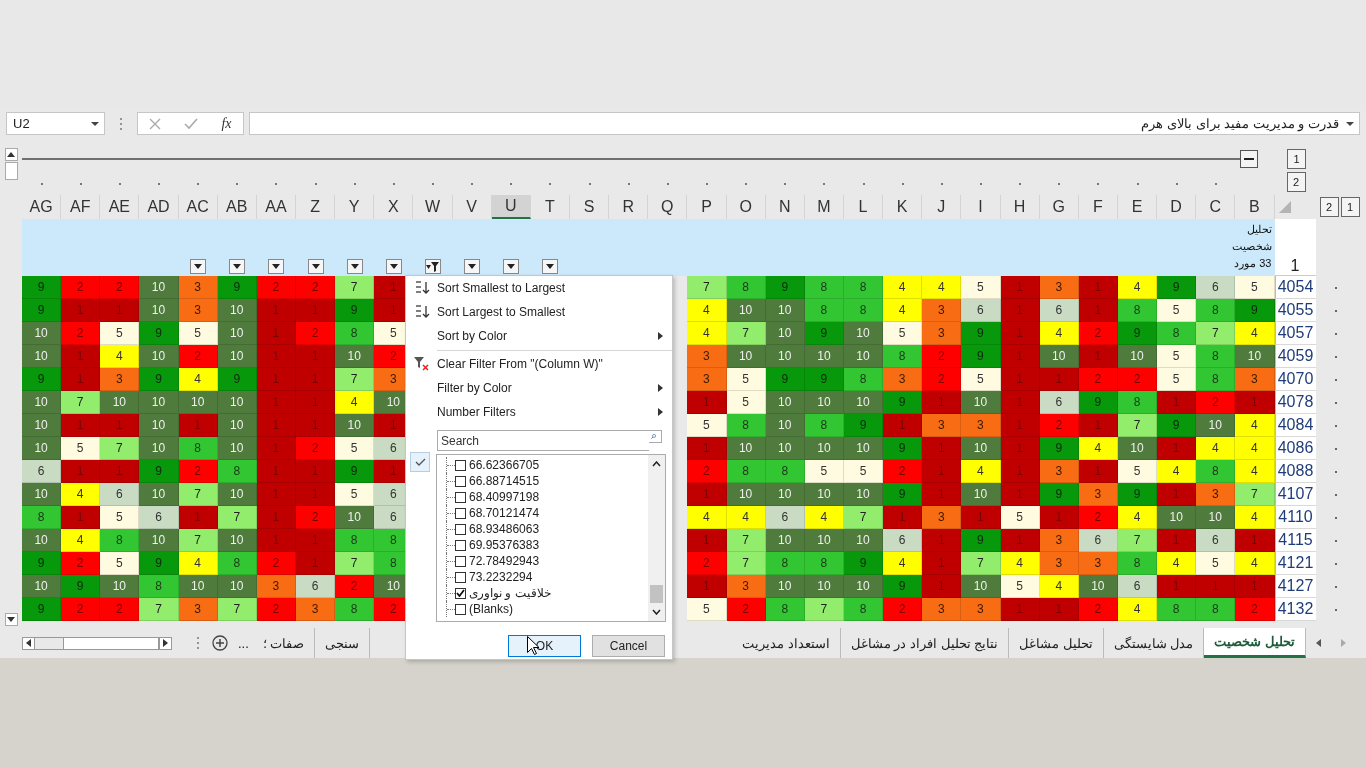 The image size is (1366, 768). I want to click on collapse-button, so click(1249, 158).